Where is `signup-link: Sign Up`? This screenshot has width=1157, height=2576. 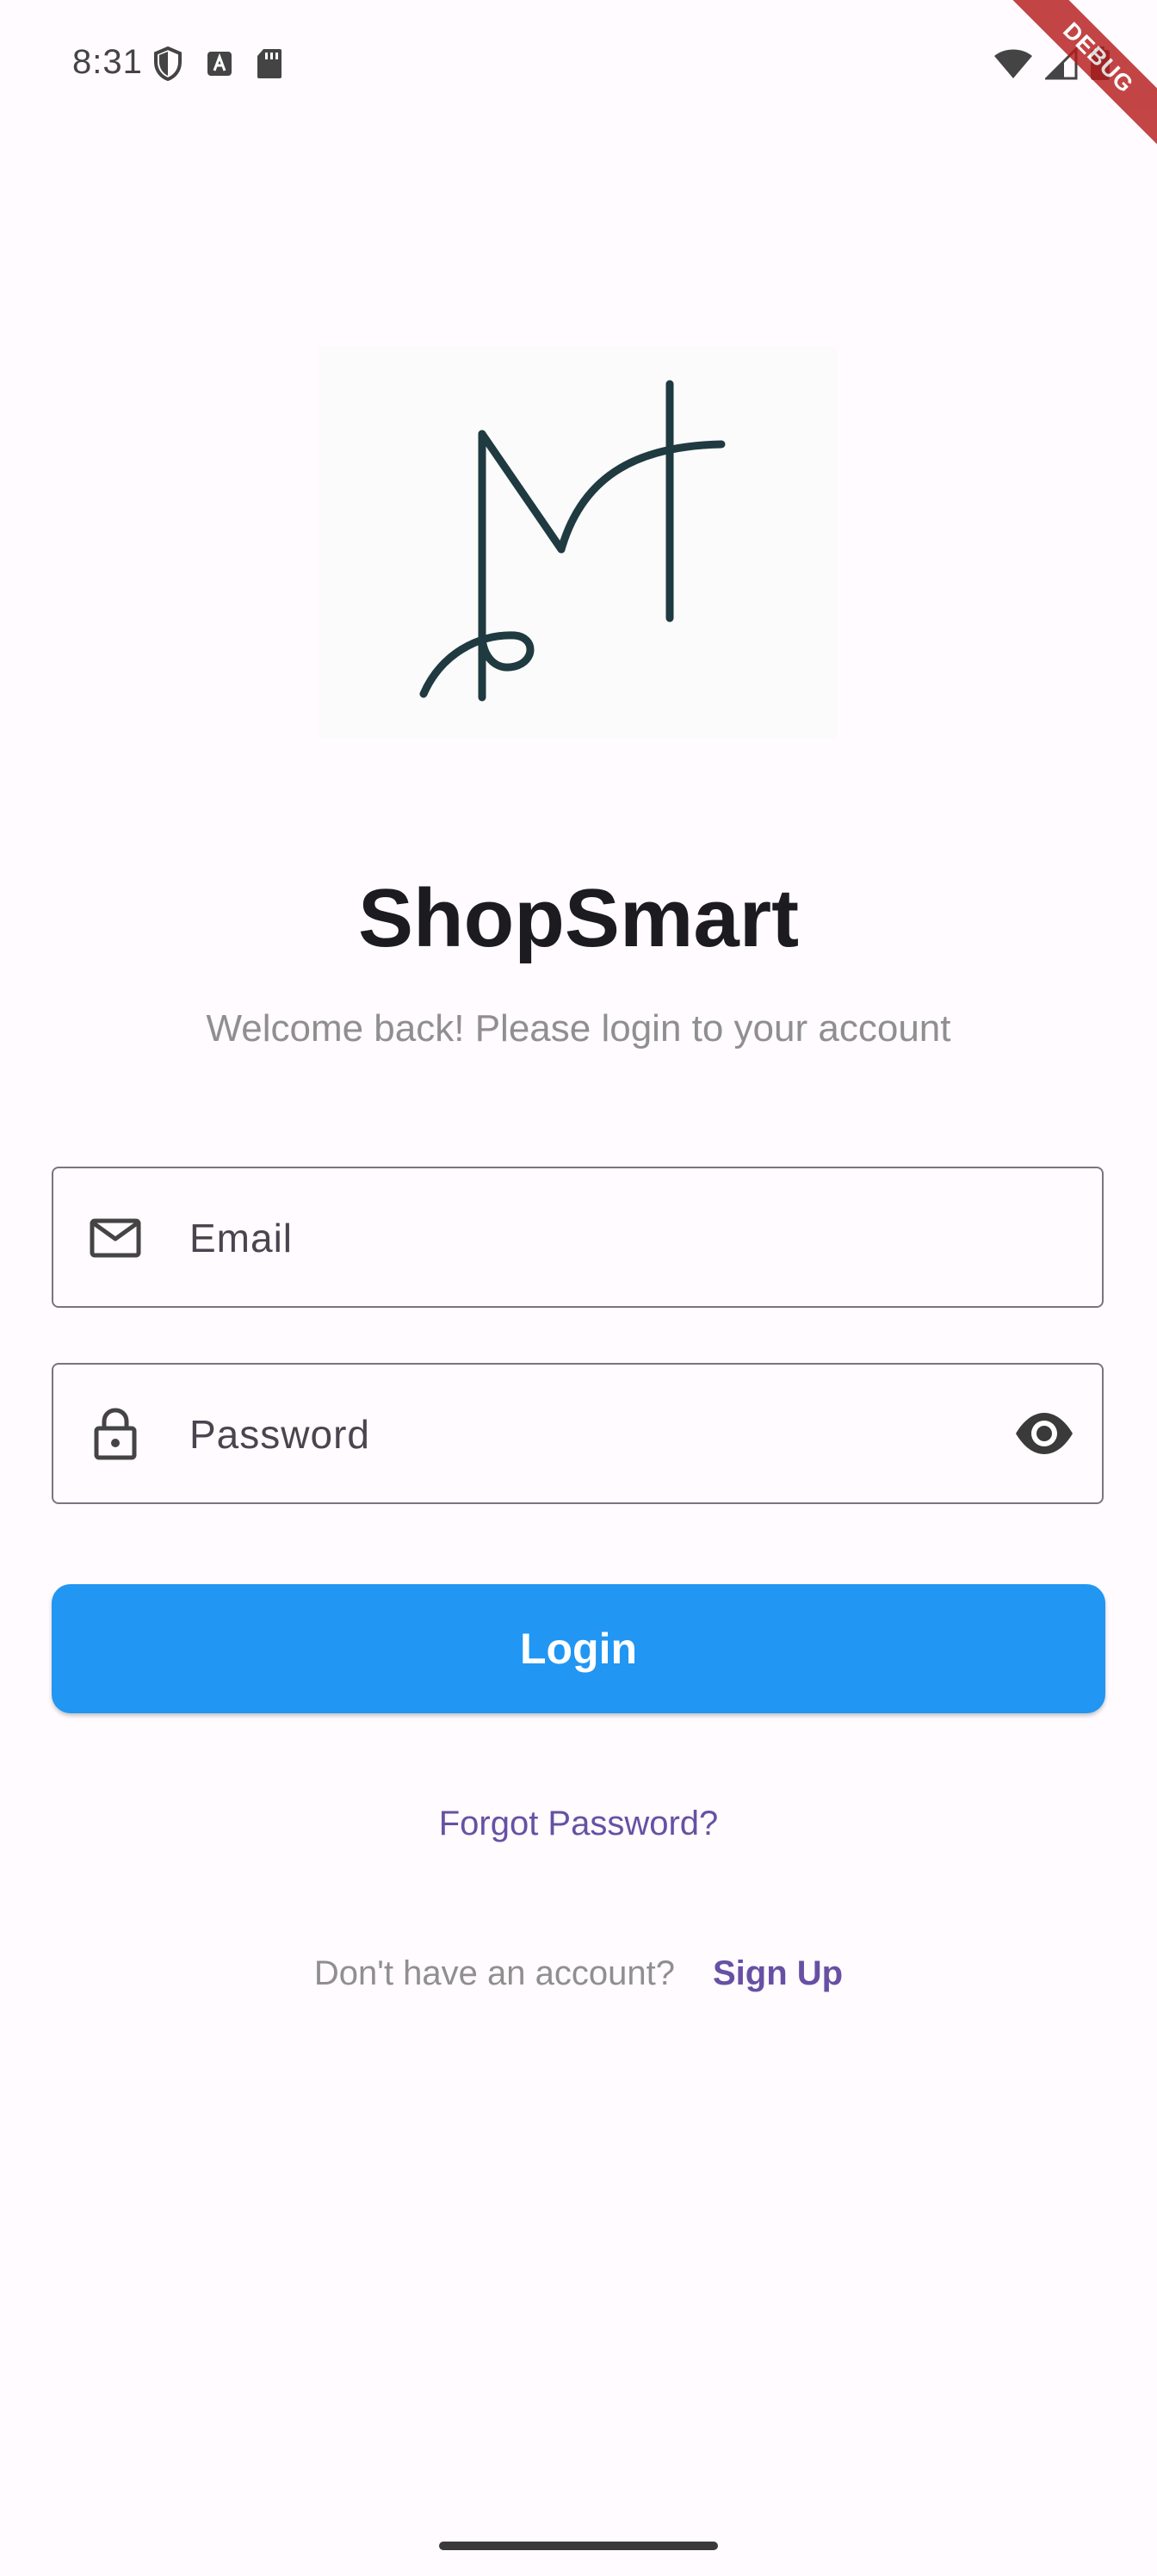 signup-link: Sign Up is located at coordinates (778, 1973).